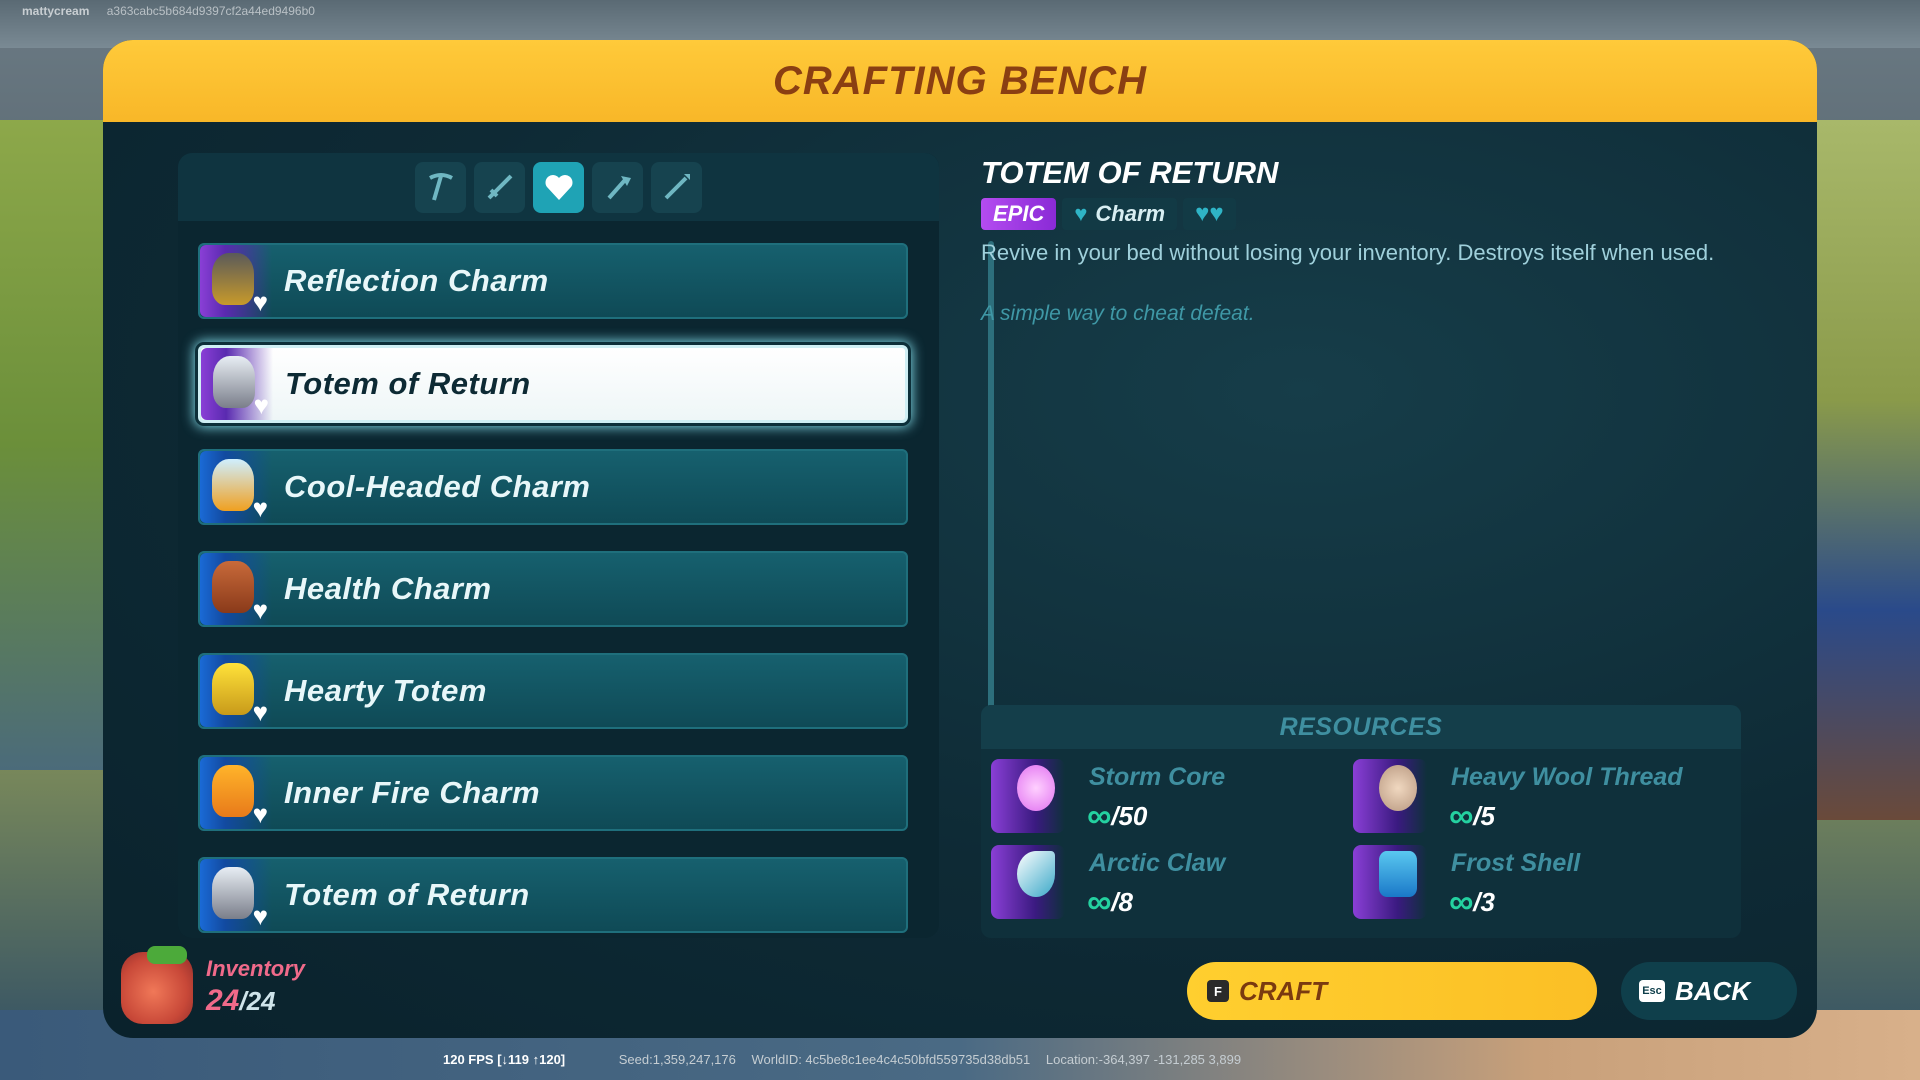 The image size is (1920, 1080). Describe the element at coordinates (1390, 882) in the screenshot. I see `frost-shell-icon` at that location.